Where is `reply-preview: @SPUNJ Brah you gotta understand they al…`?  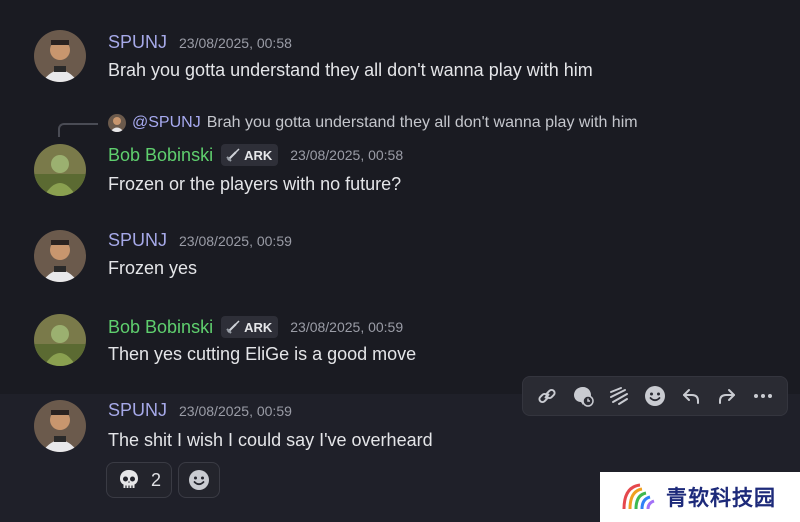
reply-preview: @SPUNJ Brah you gotta understand they al… is located at coordinates (373, 123).